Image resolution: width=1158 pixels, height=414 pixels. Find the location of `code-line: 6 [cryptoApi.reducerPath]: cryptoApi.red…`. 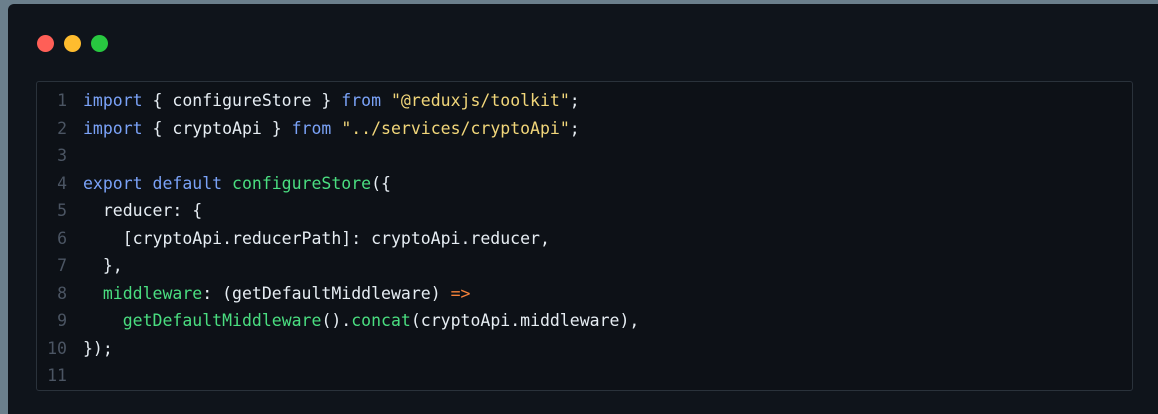

code-line: 6 [cryptoApi.reducerPath]: cryptoApi.red… is located at coordinates (338, 239).